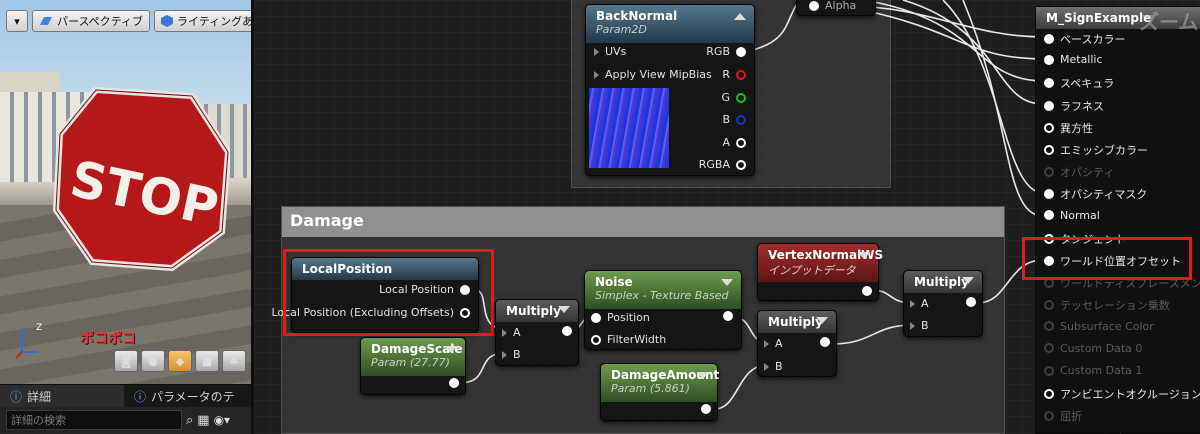 This screenshot has height=434, width=1200. Describe the element at coordinates (1068, 128) in the screenshot. I see `result-input-row: 異方性` at that location.